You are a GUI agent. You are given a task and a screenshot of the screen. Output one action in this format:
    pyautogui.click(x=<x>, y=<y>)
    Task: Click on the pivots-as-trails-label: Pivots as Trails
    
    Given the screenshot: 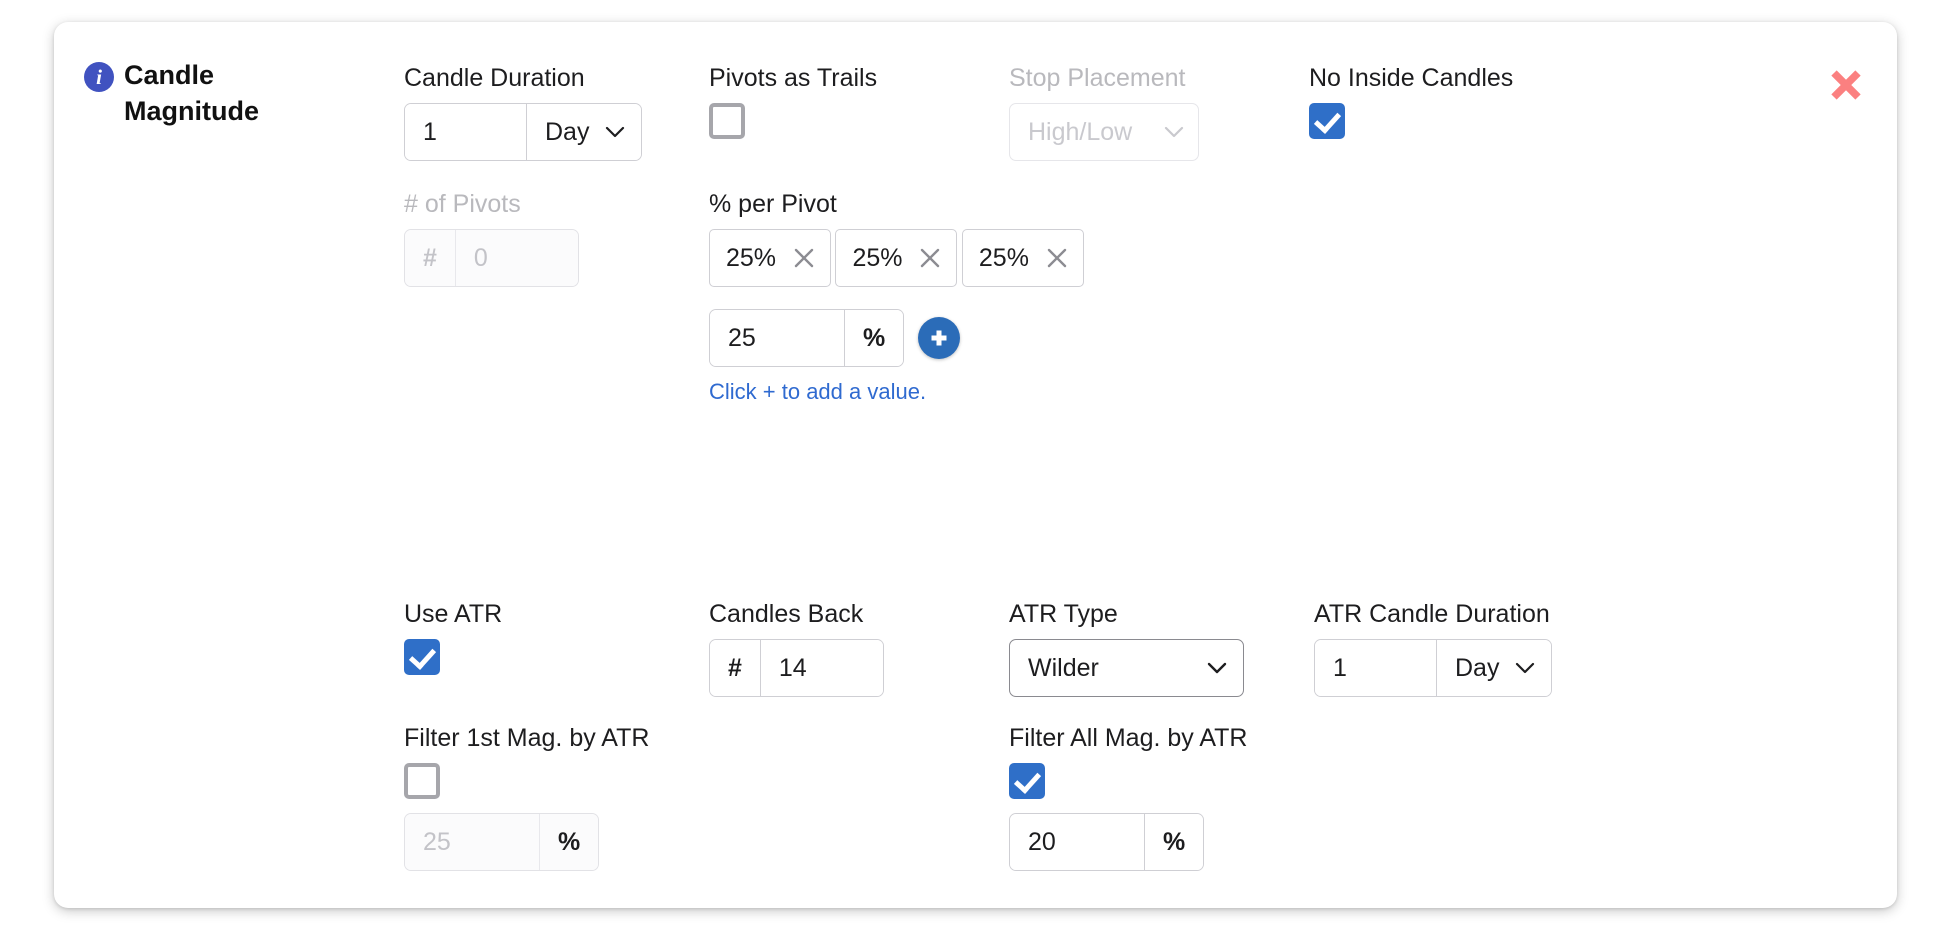 What is the action you would take?
    pyautogui.click(x=793, y=78)
    